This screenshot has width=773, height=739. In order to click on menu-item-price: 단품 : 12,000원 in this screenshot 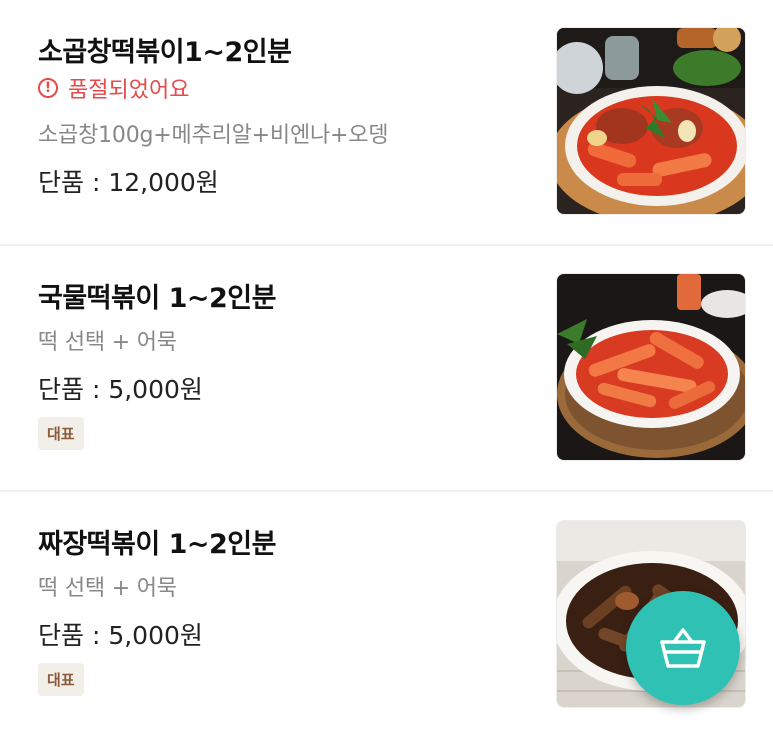, I will do `click(128, 182)`.